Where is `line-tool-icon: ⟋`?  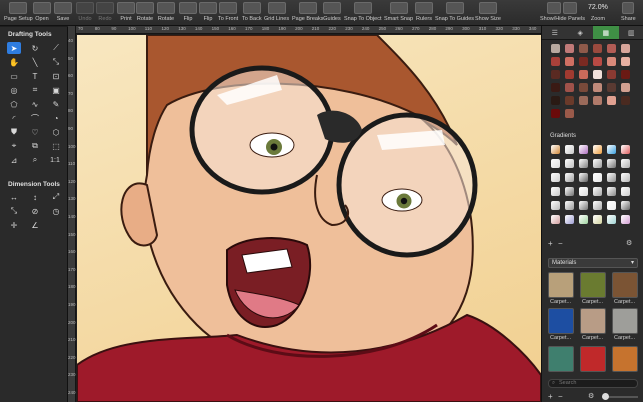
line-tool-icon: ⟋ is located at coordinates (56, 48).